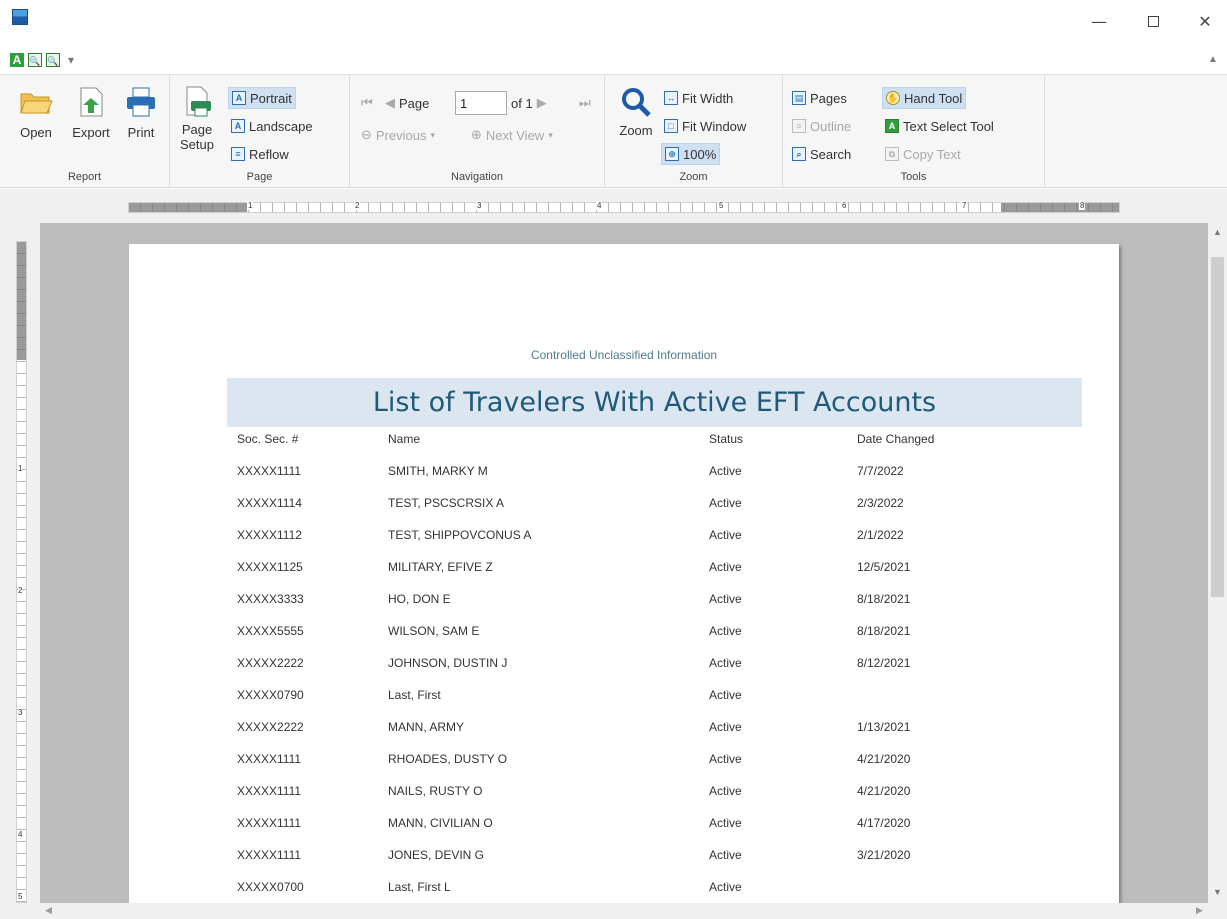  What do you see at coordinates (481, 103) in the screenshot?
I see `page-number-input` at bounding box center [481, 103].